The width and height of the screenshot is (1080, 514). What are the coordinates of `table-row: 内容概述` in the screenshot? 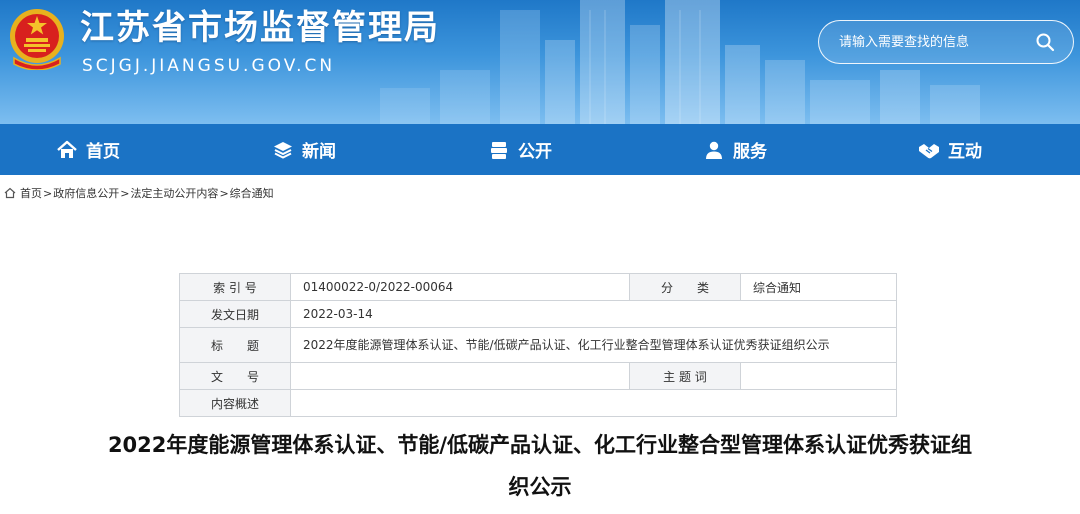 It's located at (538, 403).